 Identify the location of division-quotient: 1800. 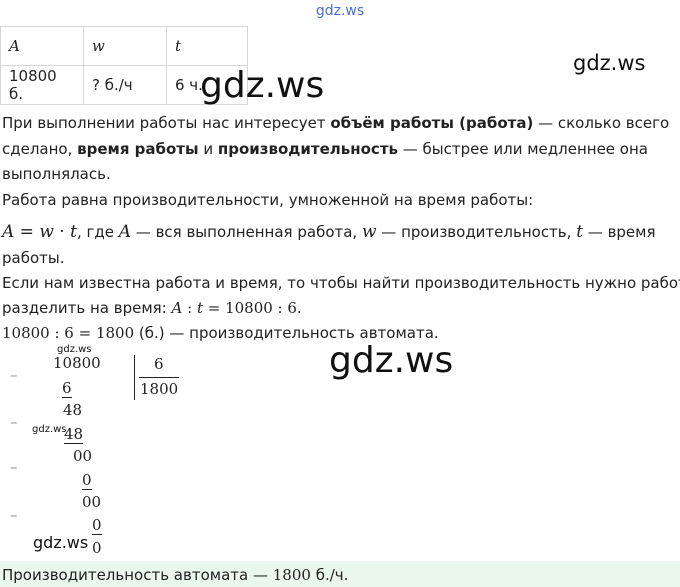
(159, 389).